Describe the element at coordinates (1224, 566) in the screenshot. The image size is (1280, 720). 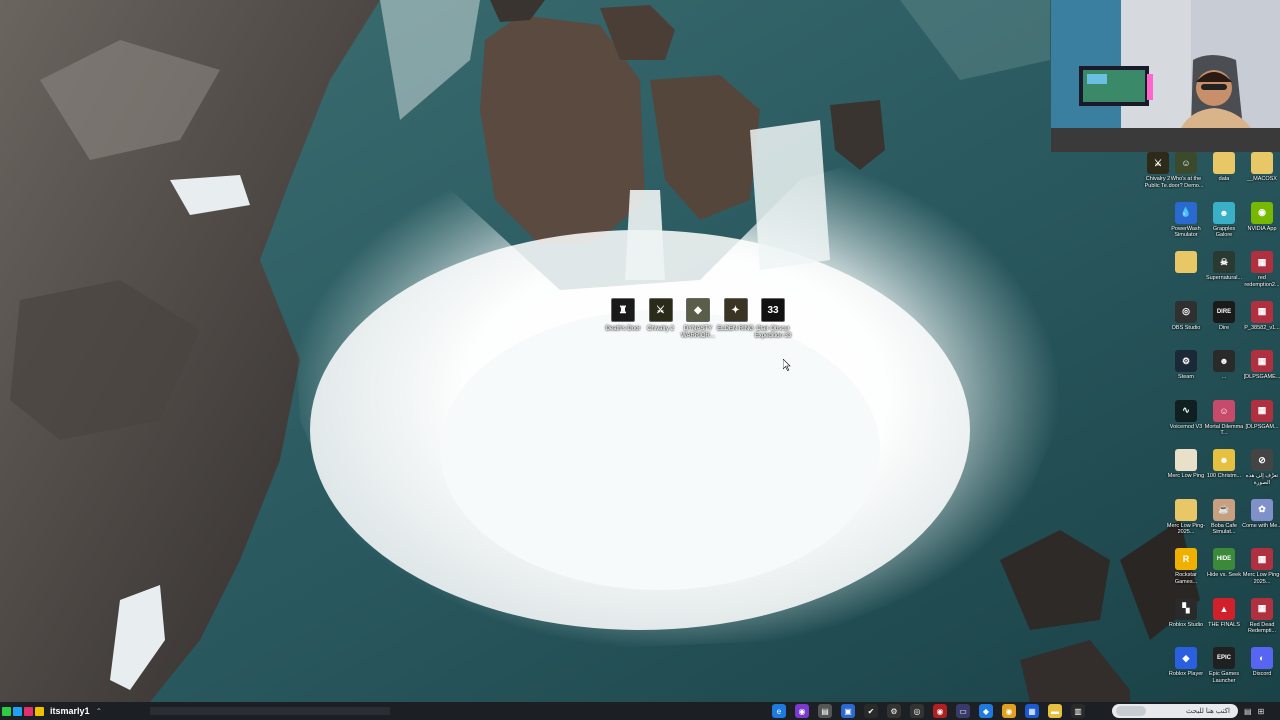
I see `desktop-icon: HIDE Hide vs. Seek` at that location.